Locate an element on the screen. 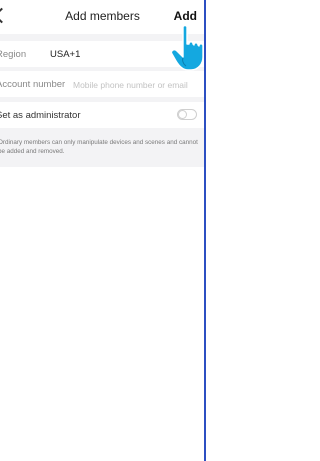 The height and width of the screenshot is (461, 320). region-value: USA+1 is located at coordinates (65, 54).